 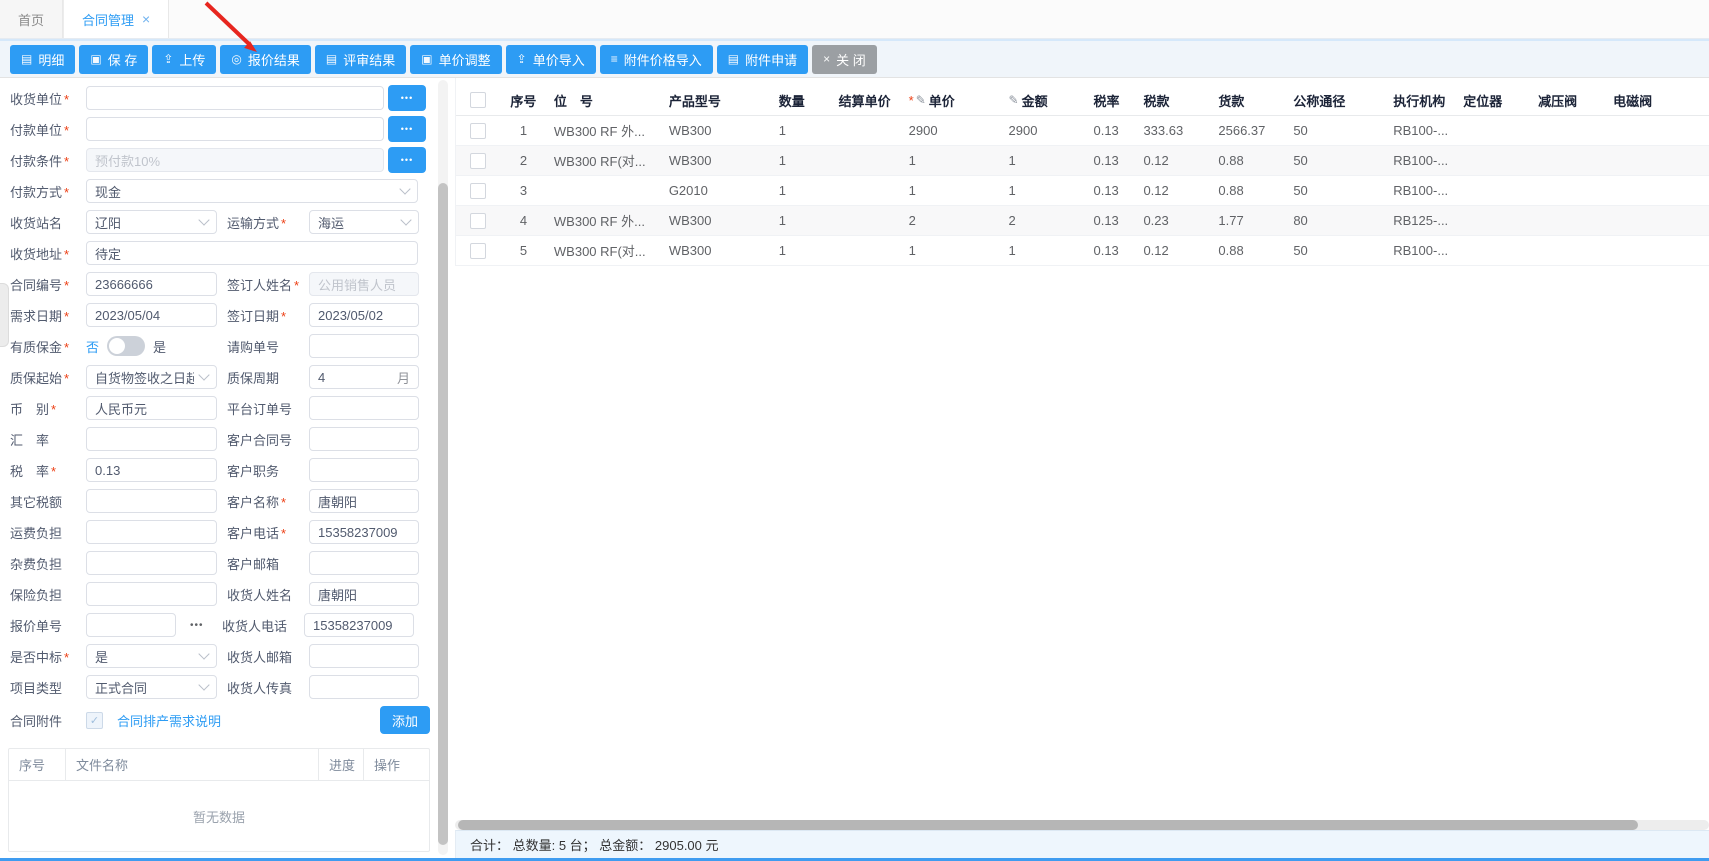 What do you see at coordinates (364, 408) in the screenshot?
I see `platform-order-no-input` at bounding box center [364, 408].